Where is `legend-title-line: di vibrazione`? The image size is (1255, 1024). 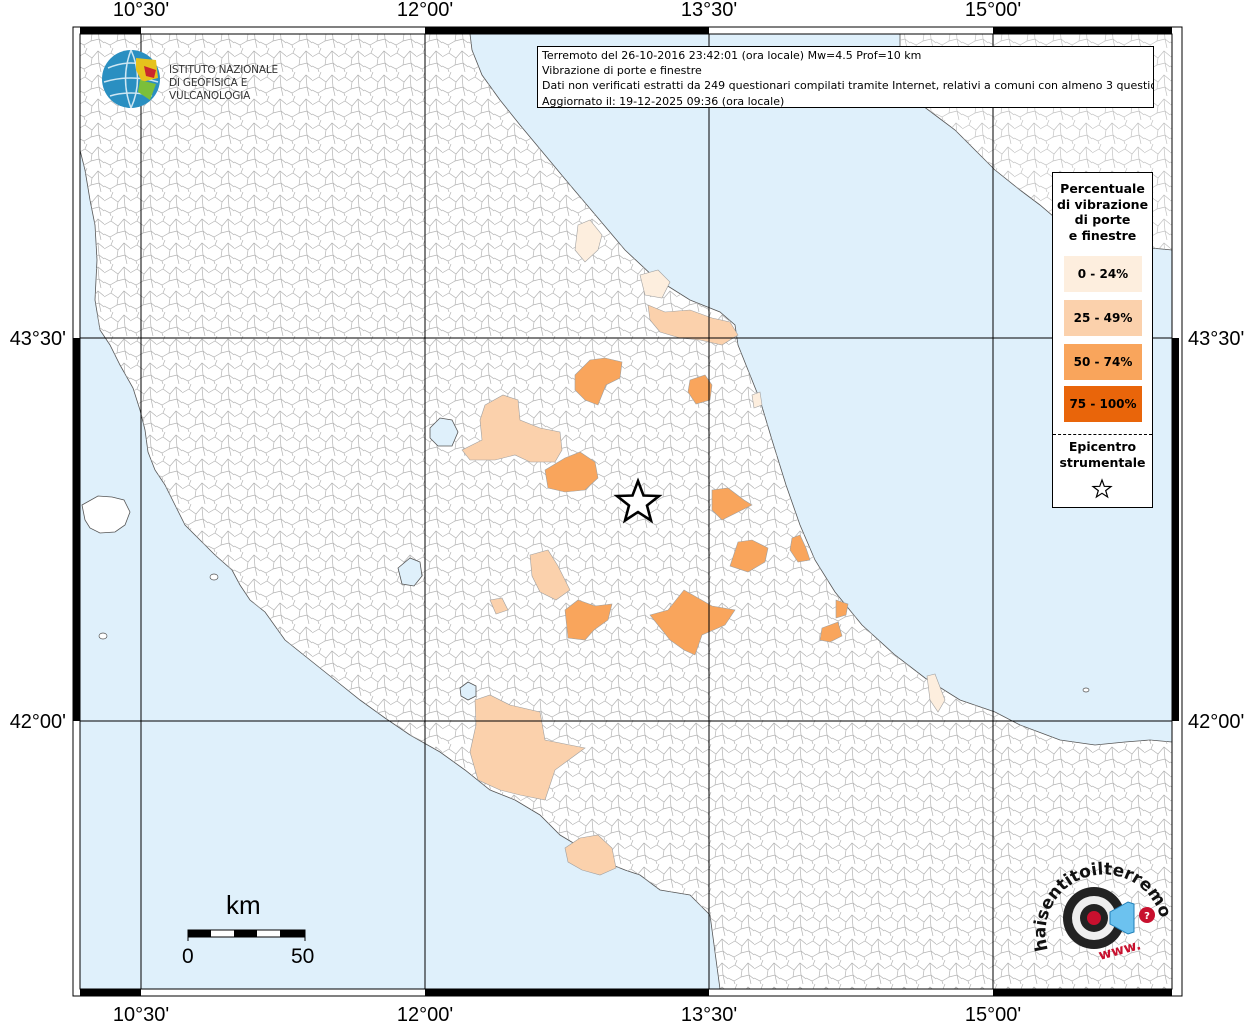
legend-title-line: di vibrazione is located at coordinates (1102, 204).